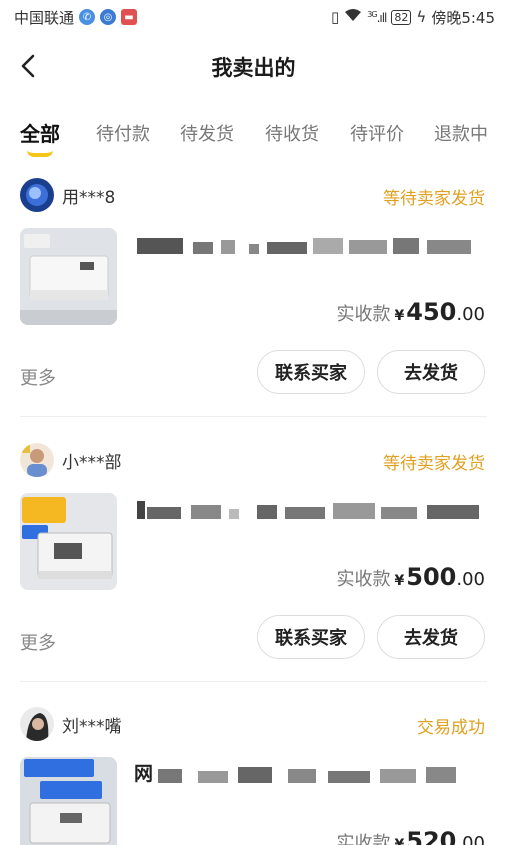 The height and width of the screenshot is (845, 507). I want to click on buyer-name: 用***8, so click(89, 197).